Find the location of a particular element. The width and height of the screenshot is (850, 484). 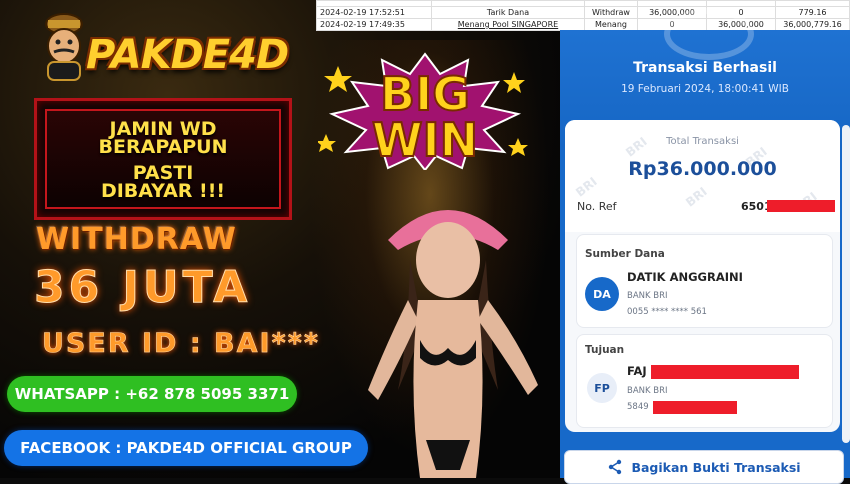

banner-line-4: DIBAYAR !!! is located at coordinates (163, 191).